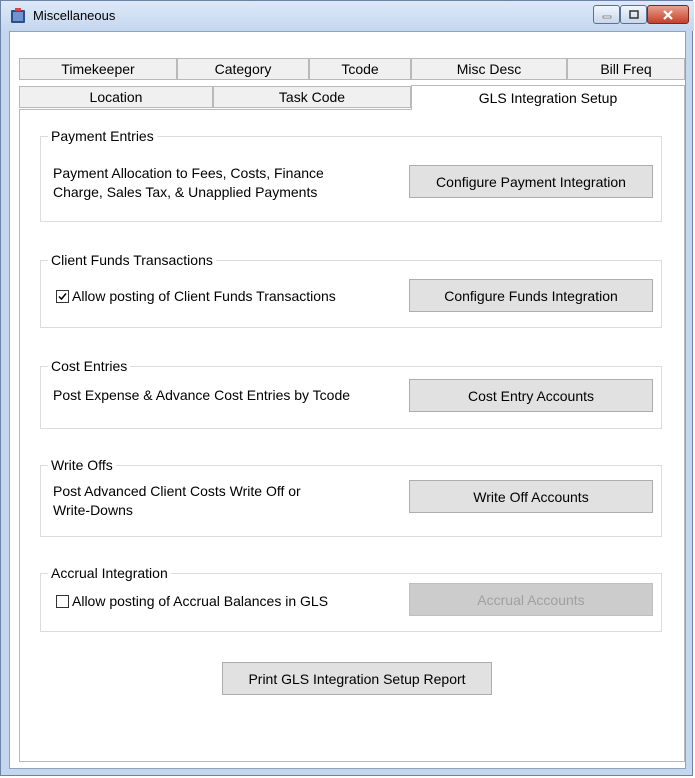 Image resolution: width=695 pixels, height=778 pixels. I want to click on configure-payment-integration-button: Configure Payment Integration, so click(531, 181).